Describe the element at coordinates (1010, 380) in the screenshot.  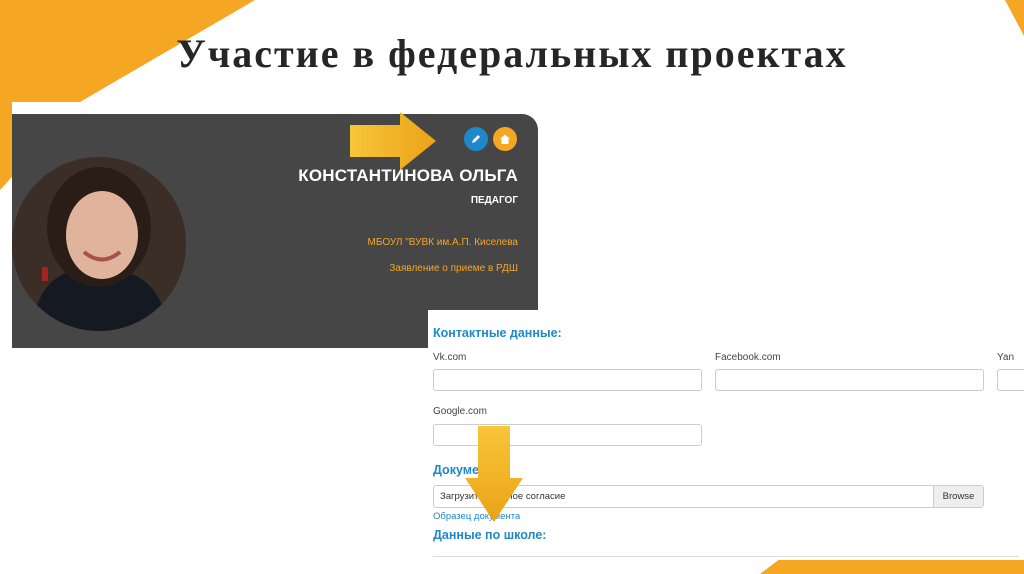
I see `yandex-field` at that location.